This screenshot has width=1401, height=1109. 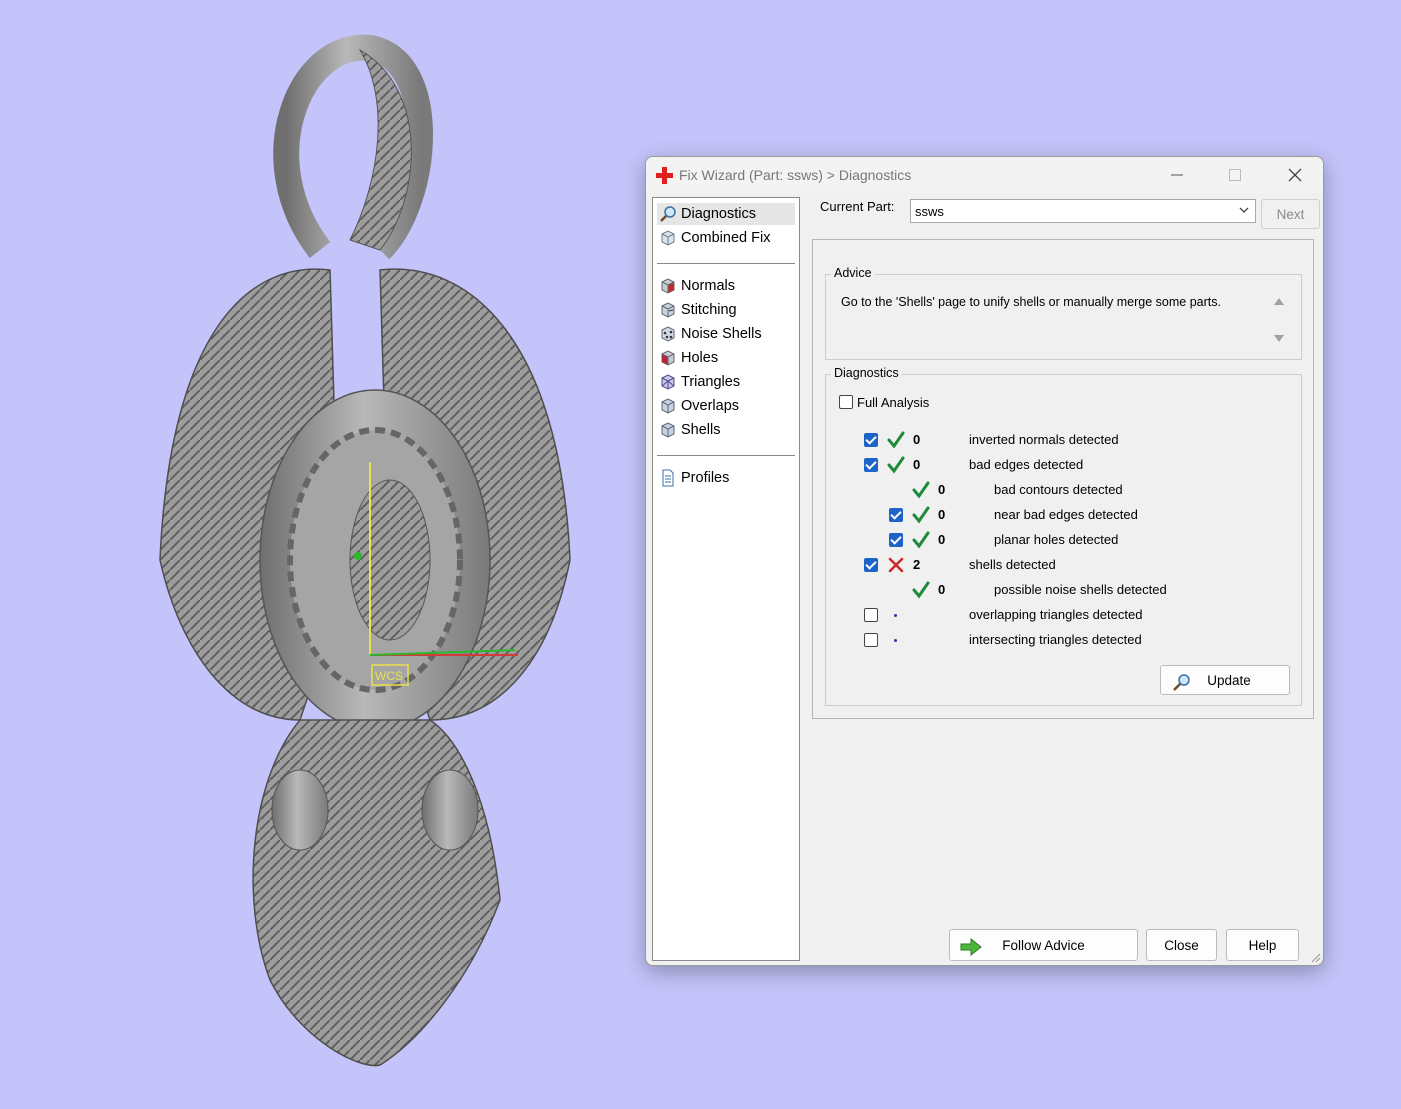 I want to click on minimize-button, so click(x=1177, y=175).